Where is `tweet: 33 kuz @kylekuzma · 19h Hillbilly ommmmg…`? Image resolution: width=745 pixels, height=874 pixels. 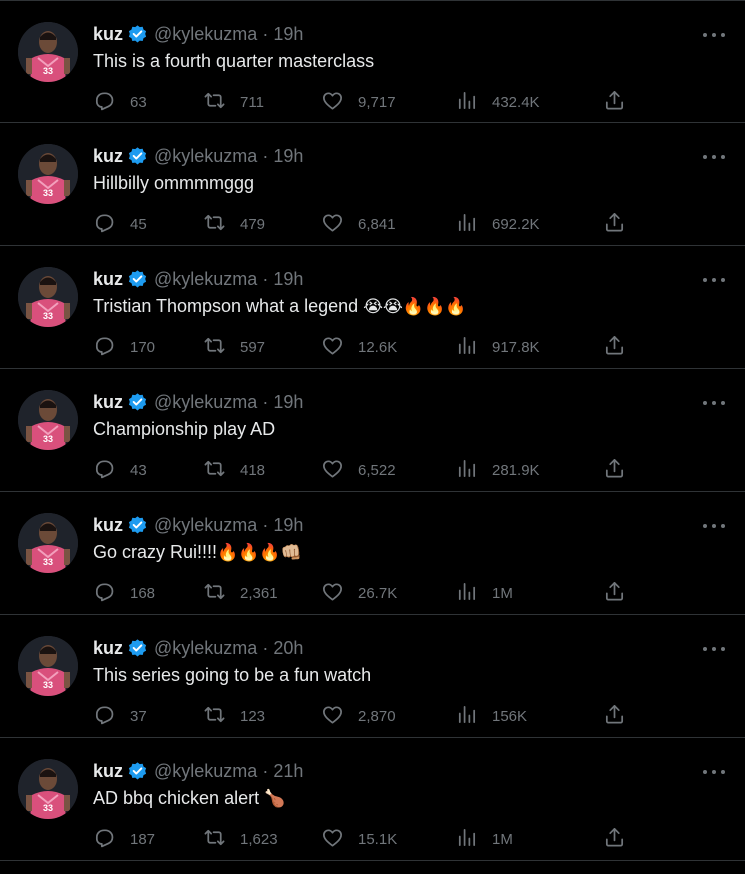 tweet: 33 kuz @kylekuzma · 19h Hillbilly ommmmg… is located at coordinates (372, 184).